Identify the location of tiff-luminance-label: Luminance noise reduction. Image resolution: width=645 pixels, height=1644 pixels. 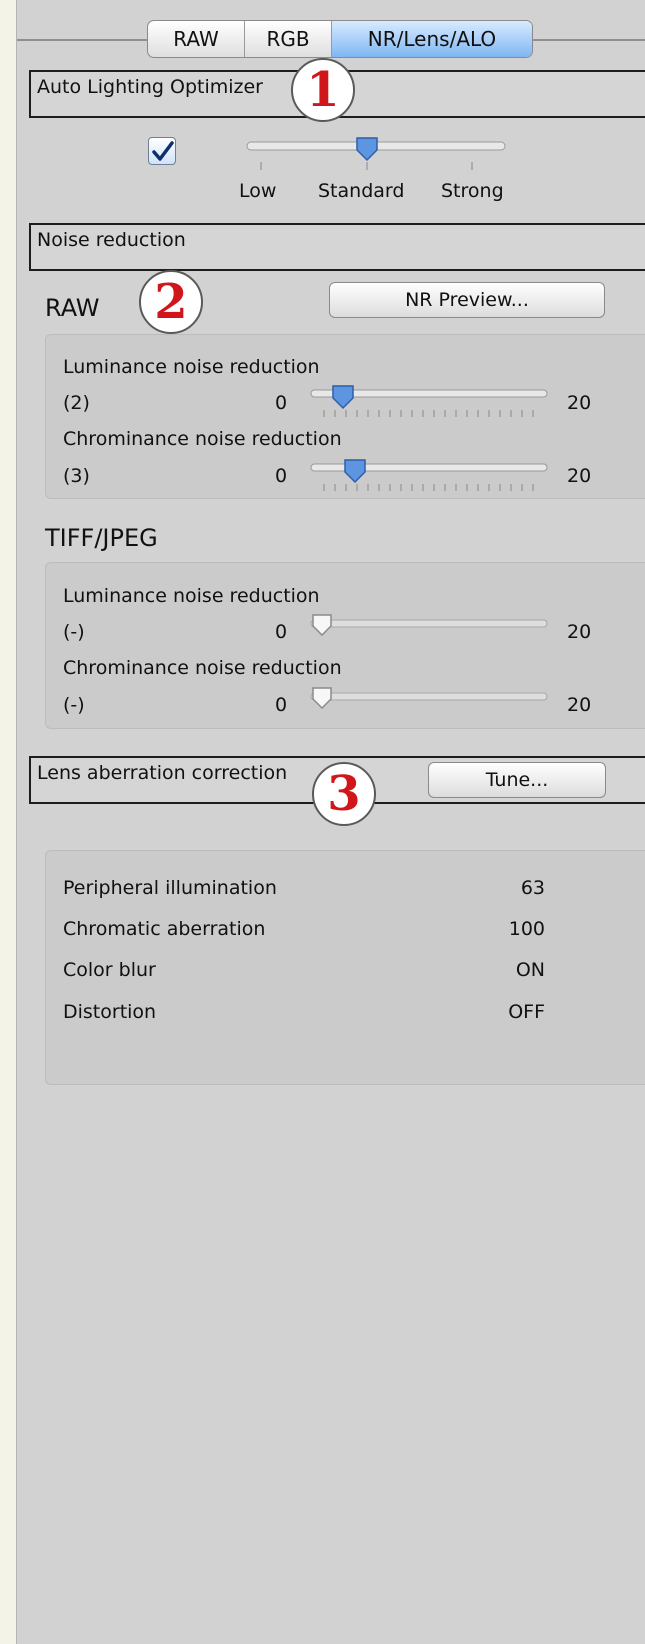
(191, 596).